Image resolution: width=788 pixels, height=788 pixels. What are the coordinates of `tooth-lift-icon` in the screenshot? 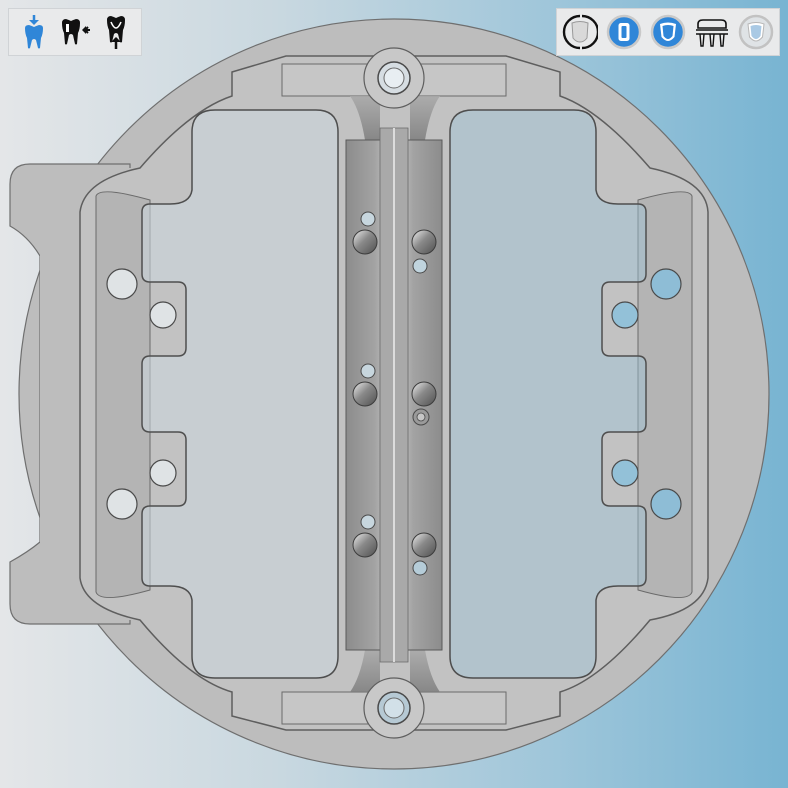 It's located at (116, 32).